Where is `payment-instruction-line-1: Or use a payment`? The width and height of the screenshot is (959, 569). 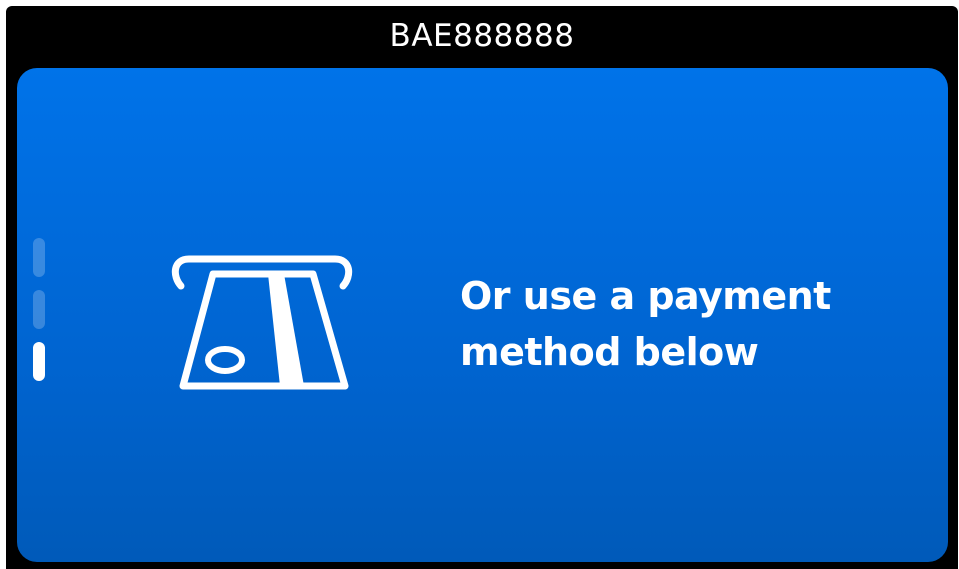
payment-instruction-line-1: Or use a payment is located at coordinates (645, 296).